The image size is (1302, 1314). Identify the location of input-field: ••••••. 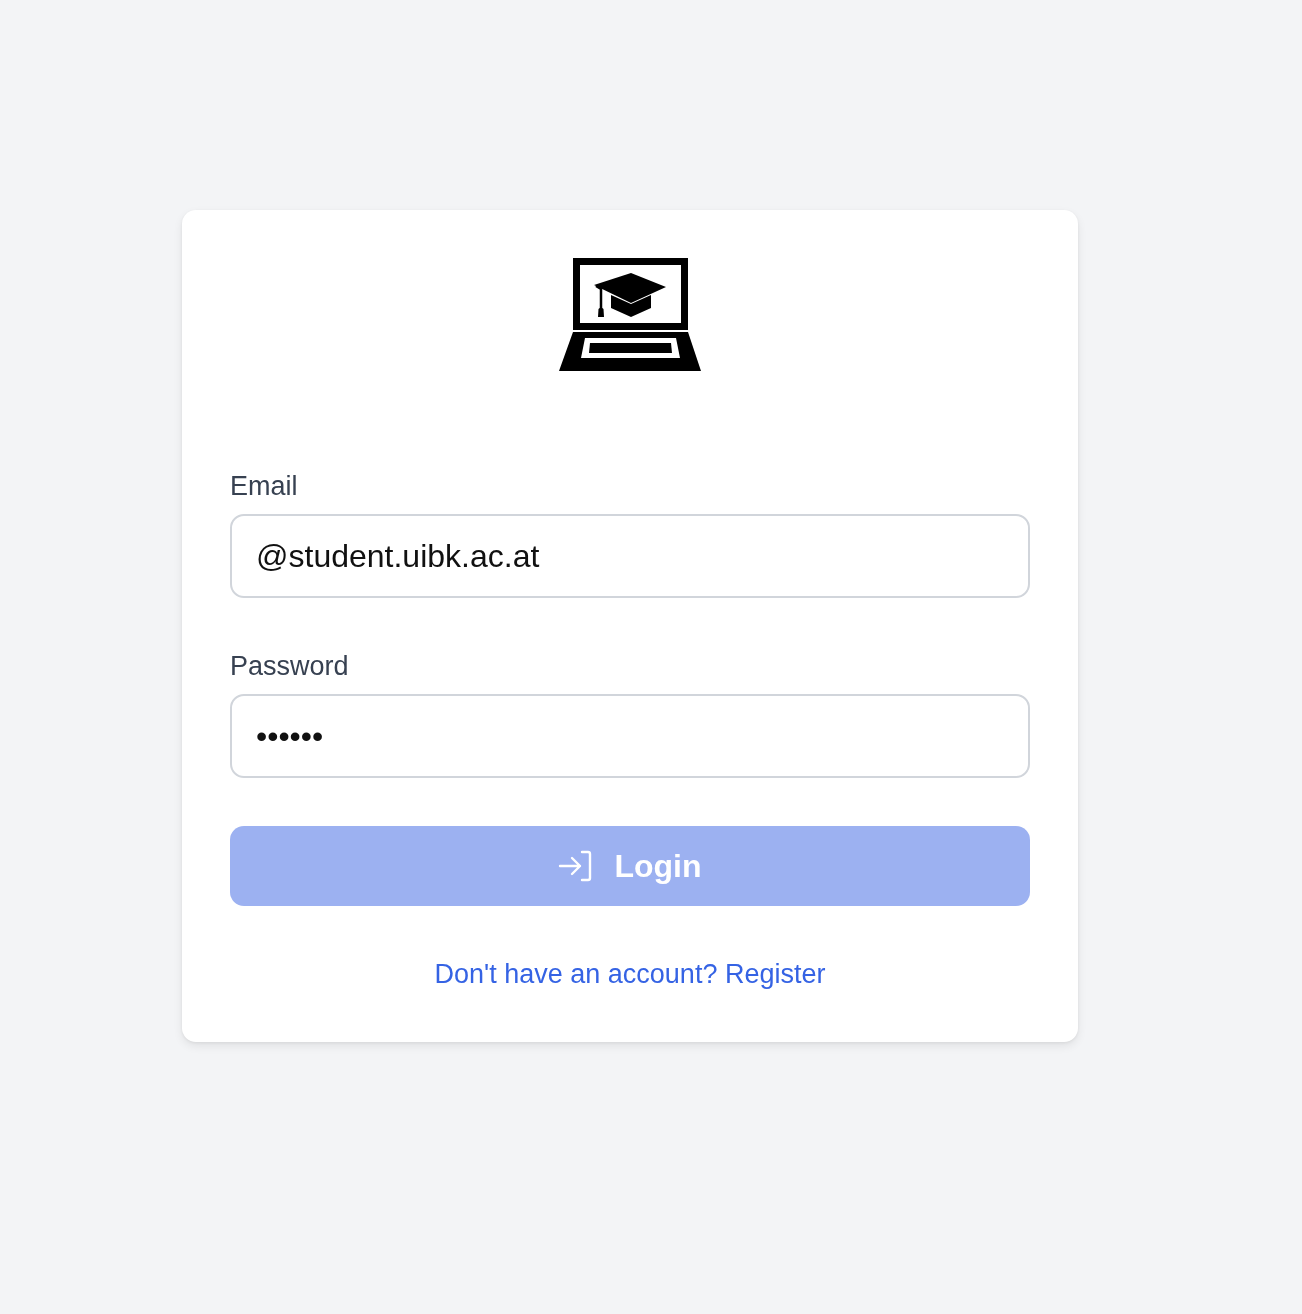
(630, 736).